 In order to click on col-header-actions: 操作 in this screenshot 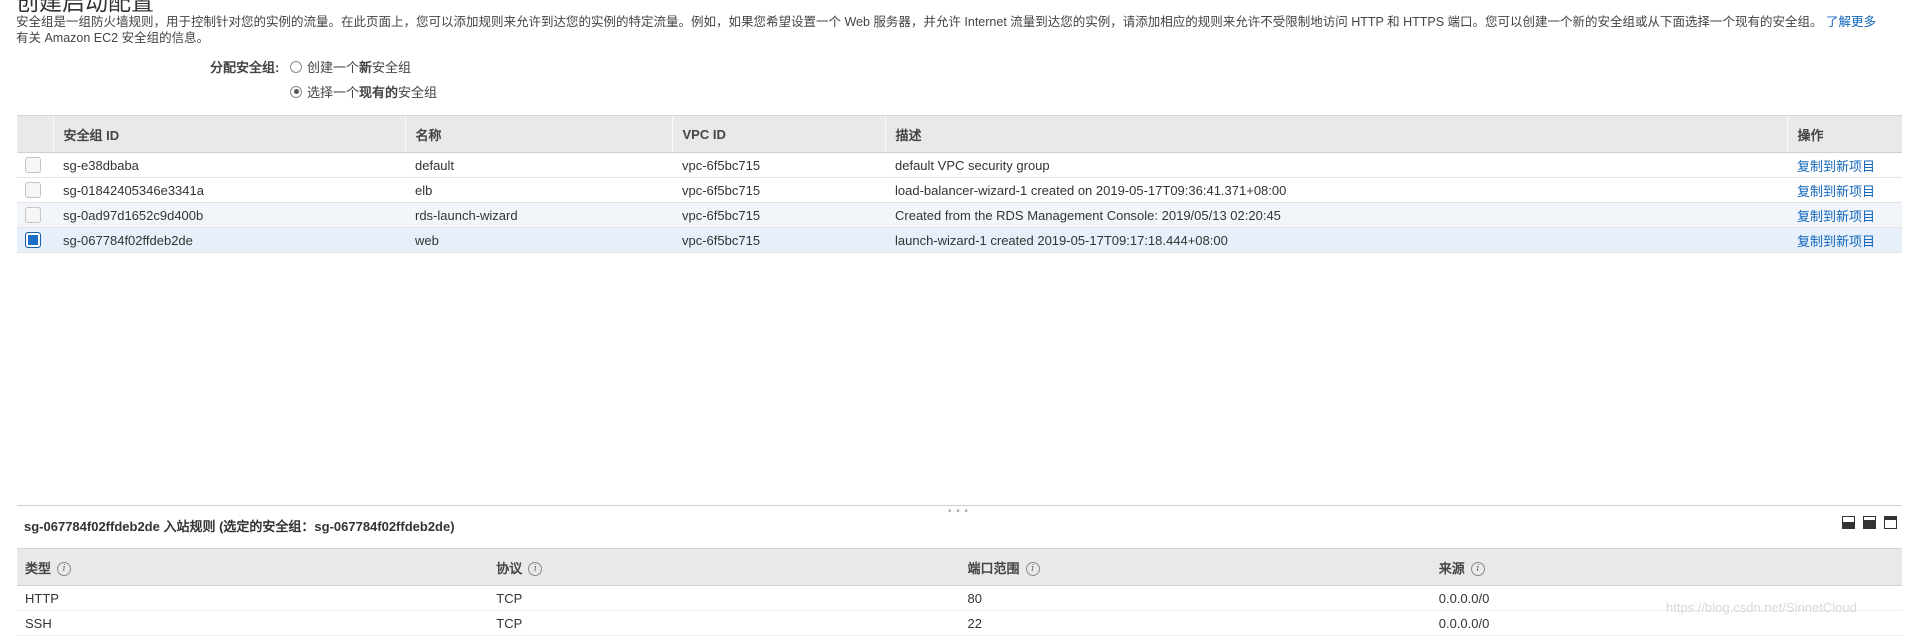, I will do `click(1844, 134)`.